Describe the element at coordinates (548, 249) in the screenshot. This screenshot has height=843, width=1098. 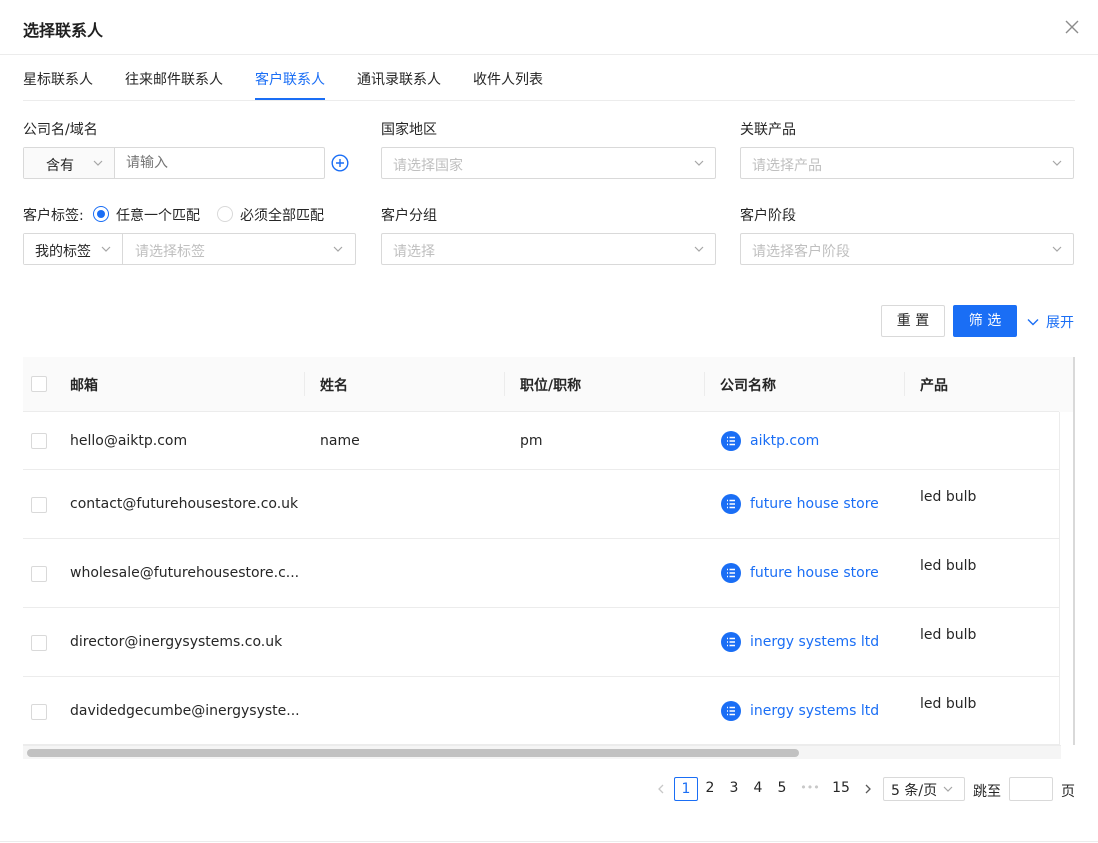
I see `group-select: 请选择` at that location.